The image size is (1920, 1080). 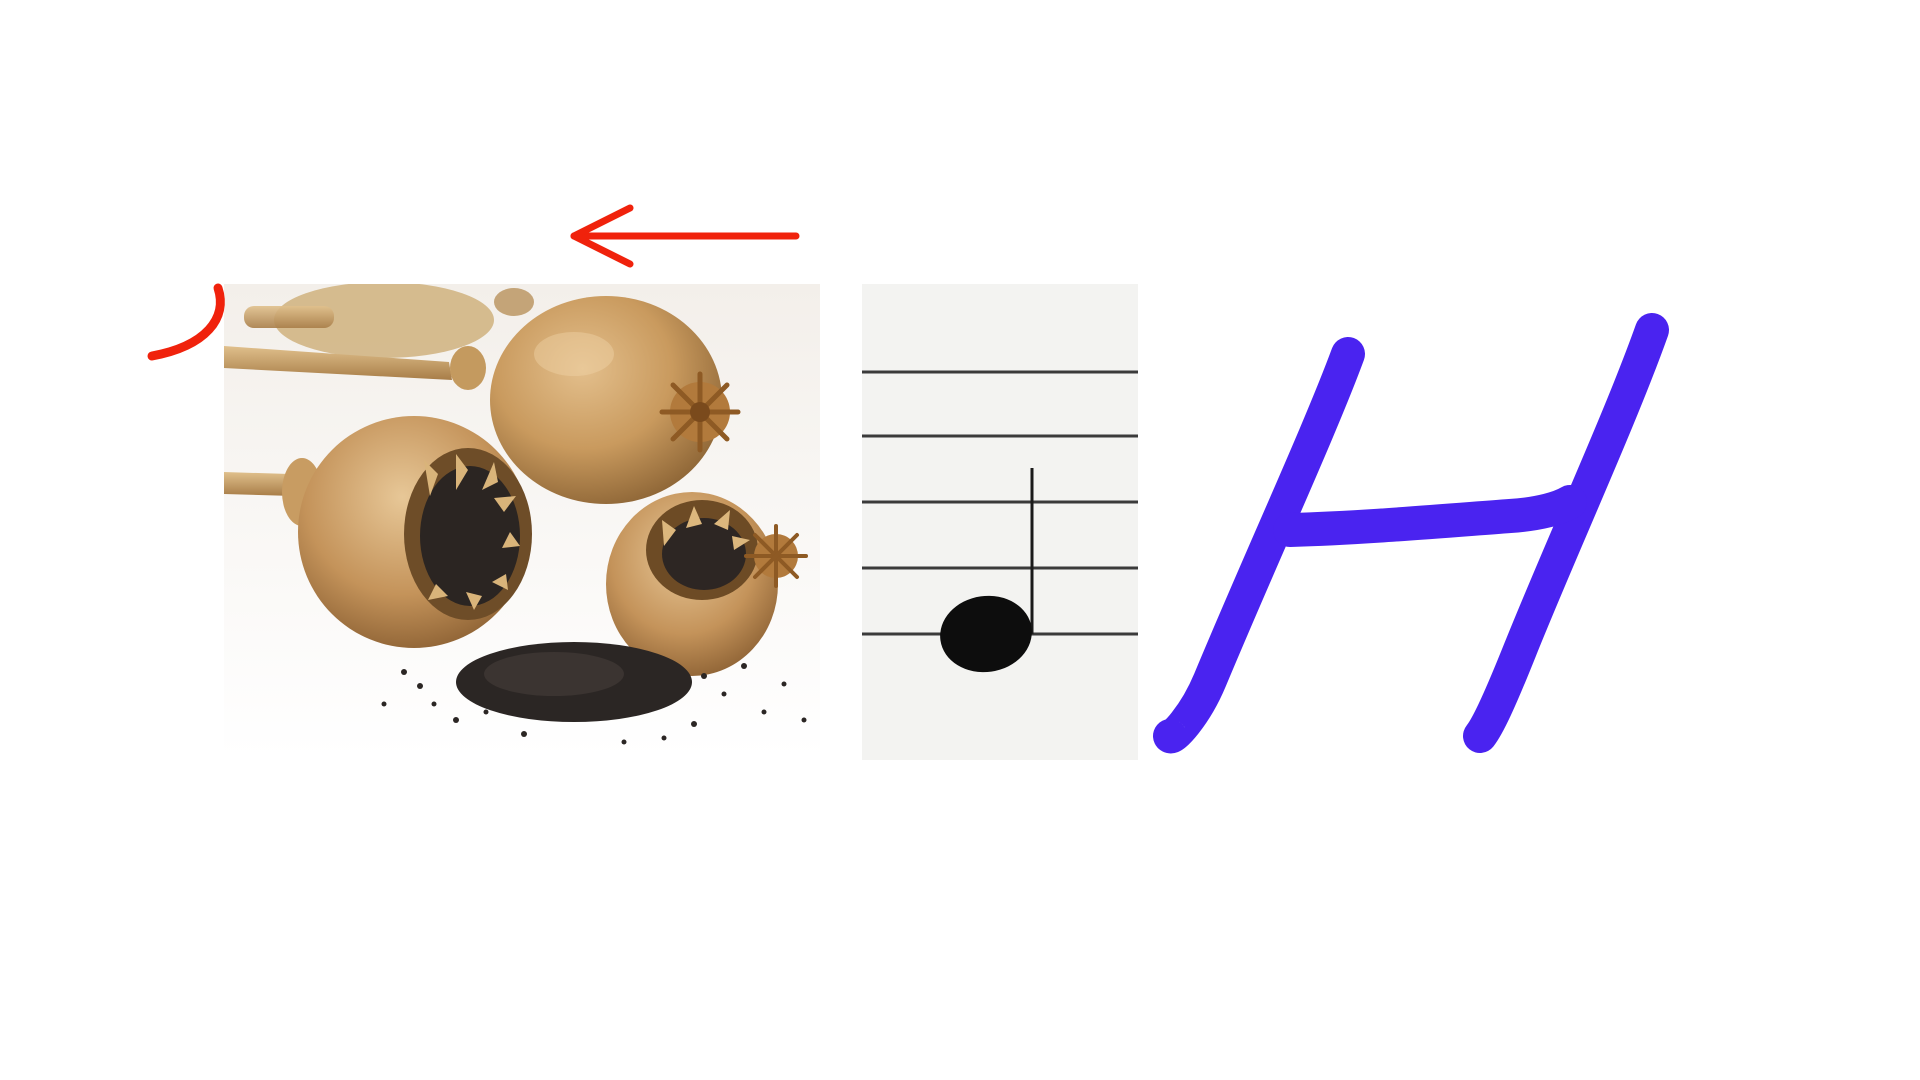 I want to click on poppy-pods-drawing, so click(x=522, y=521).